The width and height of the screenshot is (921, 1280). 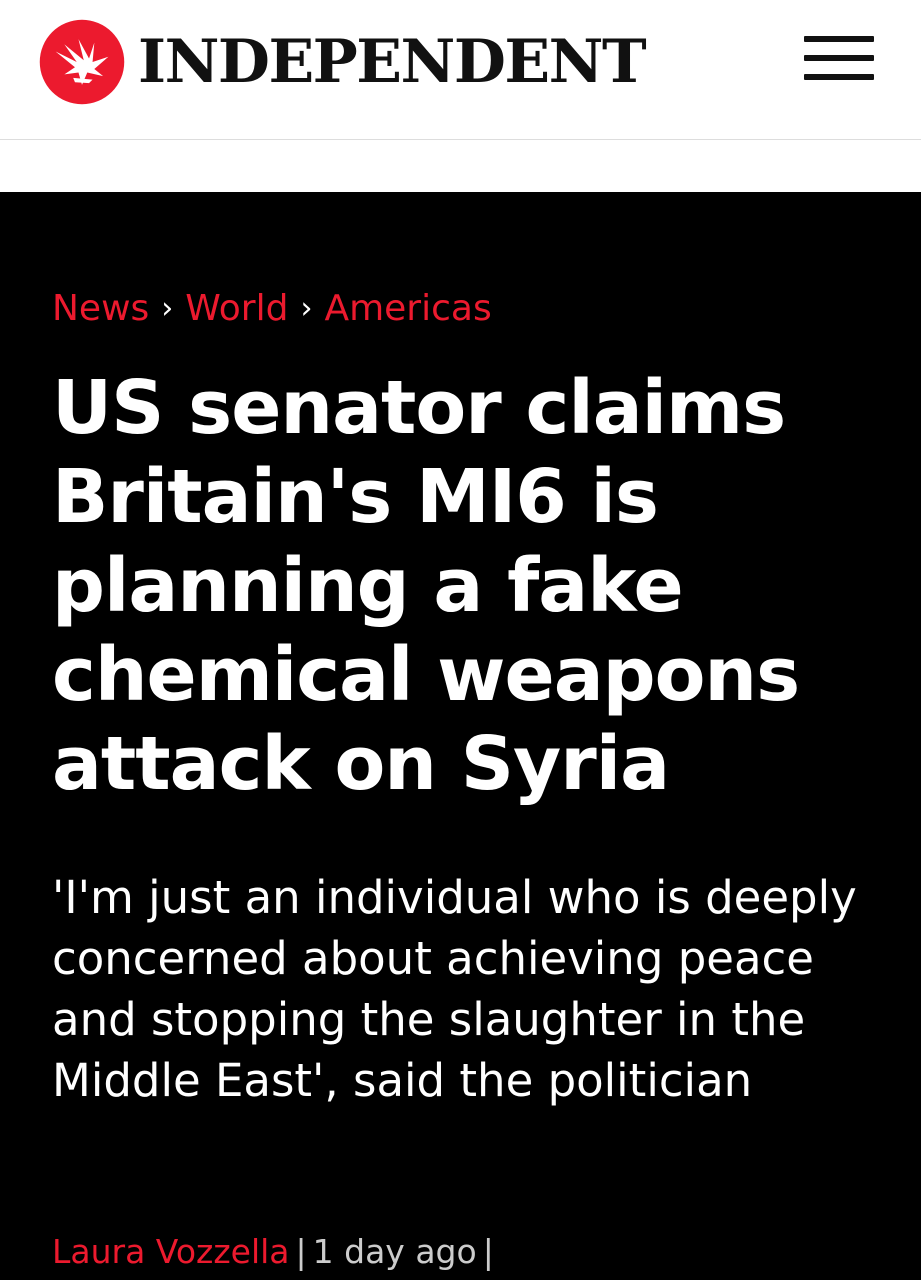 What do you see at coordinates (394, 1251) in the screenshot?
I see `timestamp: 1 day ago` at bounding box center [394, 1251].